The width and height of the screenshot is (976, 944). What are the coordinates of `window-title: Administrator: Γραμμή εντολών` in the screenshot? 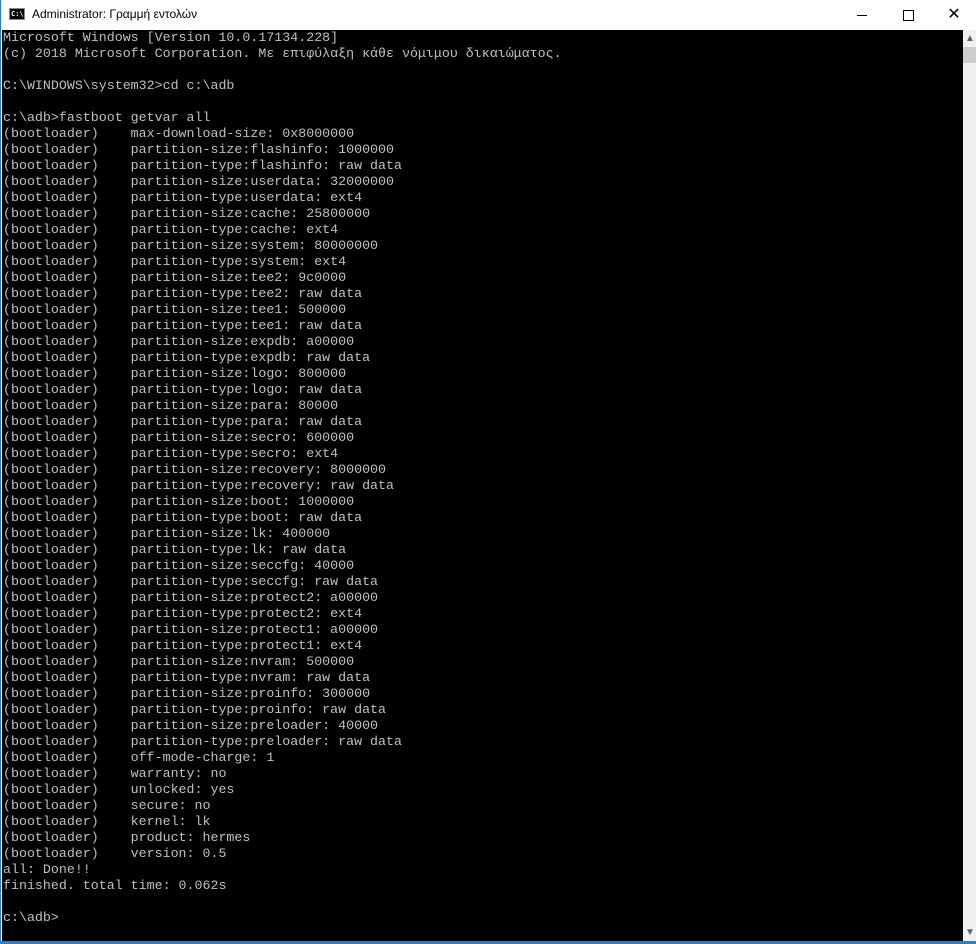 It's located at (115, 14).